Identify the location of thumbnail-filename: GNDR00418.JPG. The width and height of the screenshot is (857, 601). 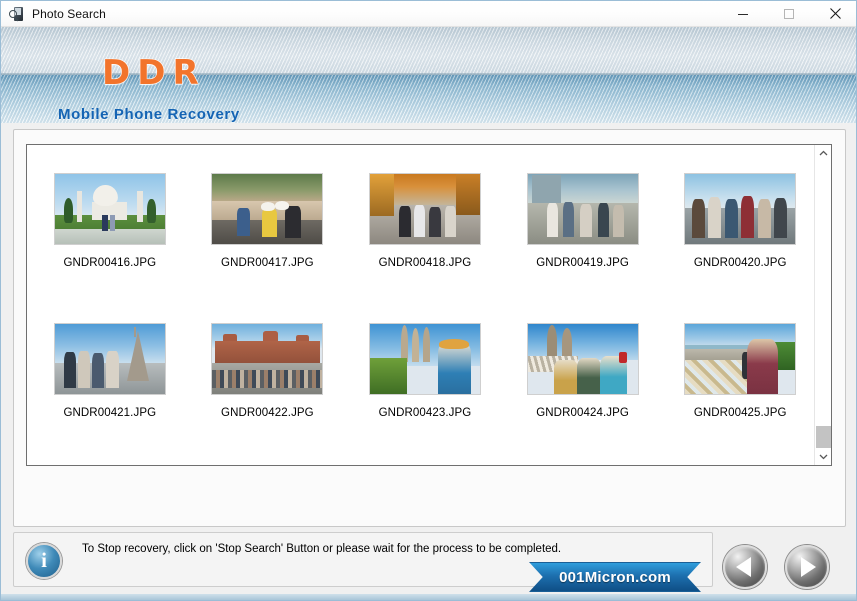
(425, 263).